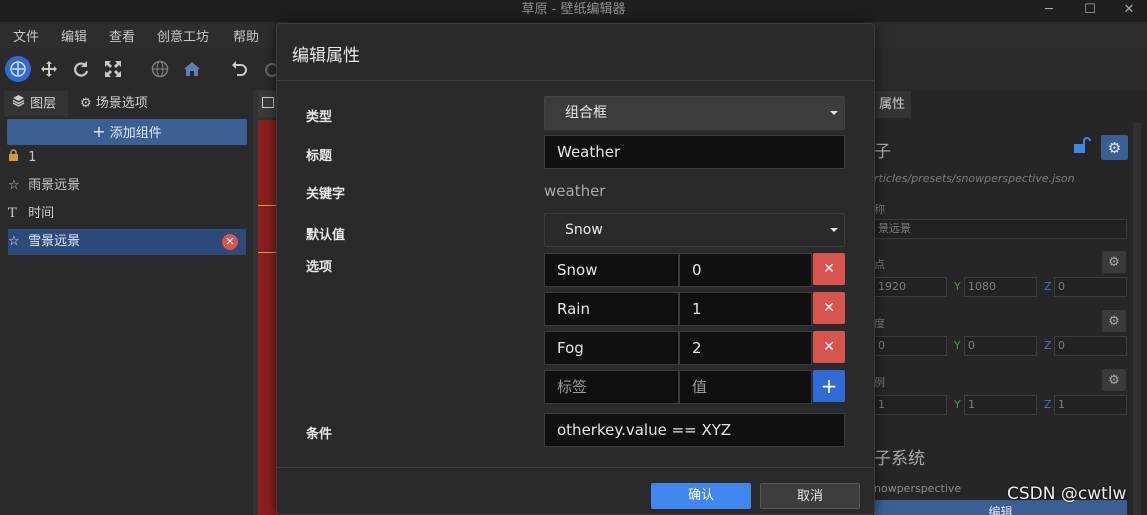 This screenshot has height=515, width=1147. What do you see at coordinates (127, 186) in the screenshot?
I see `list-item: ☆ 雨景远景` at bounding box center [127, 186].